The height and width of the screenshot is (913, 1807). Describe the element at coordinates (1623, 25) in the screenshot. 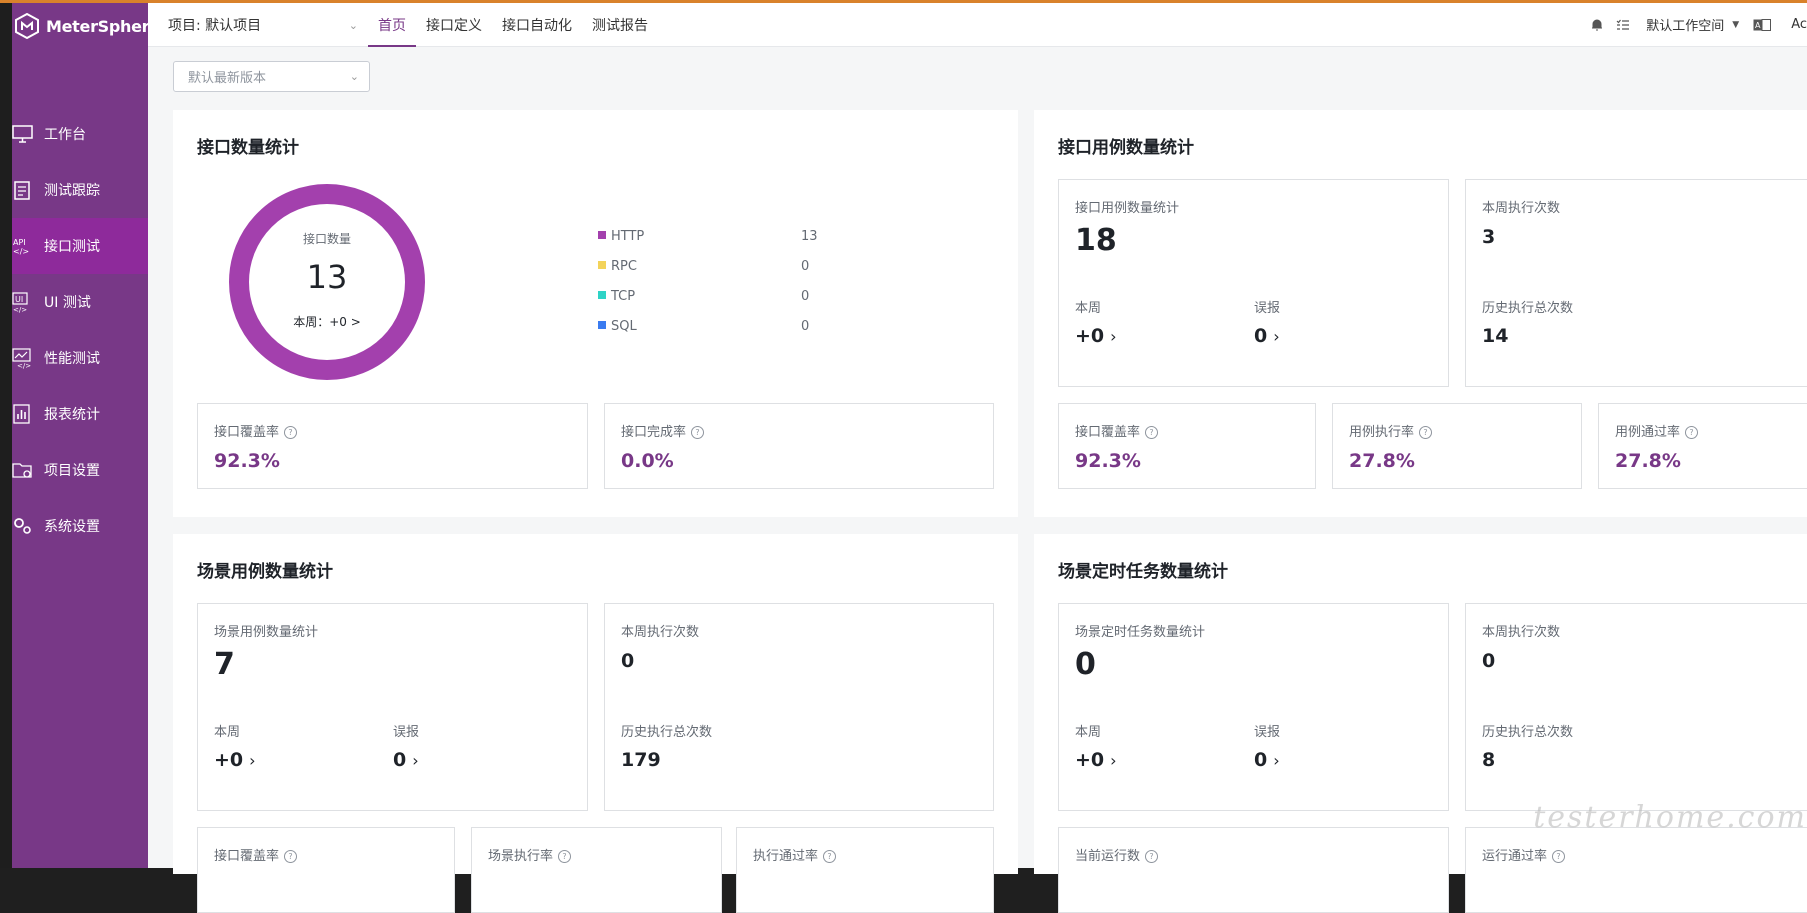

I see `task-list-icon` at that location.